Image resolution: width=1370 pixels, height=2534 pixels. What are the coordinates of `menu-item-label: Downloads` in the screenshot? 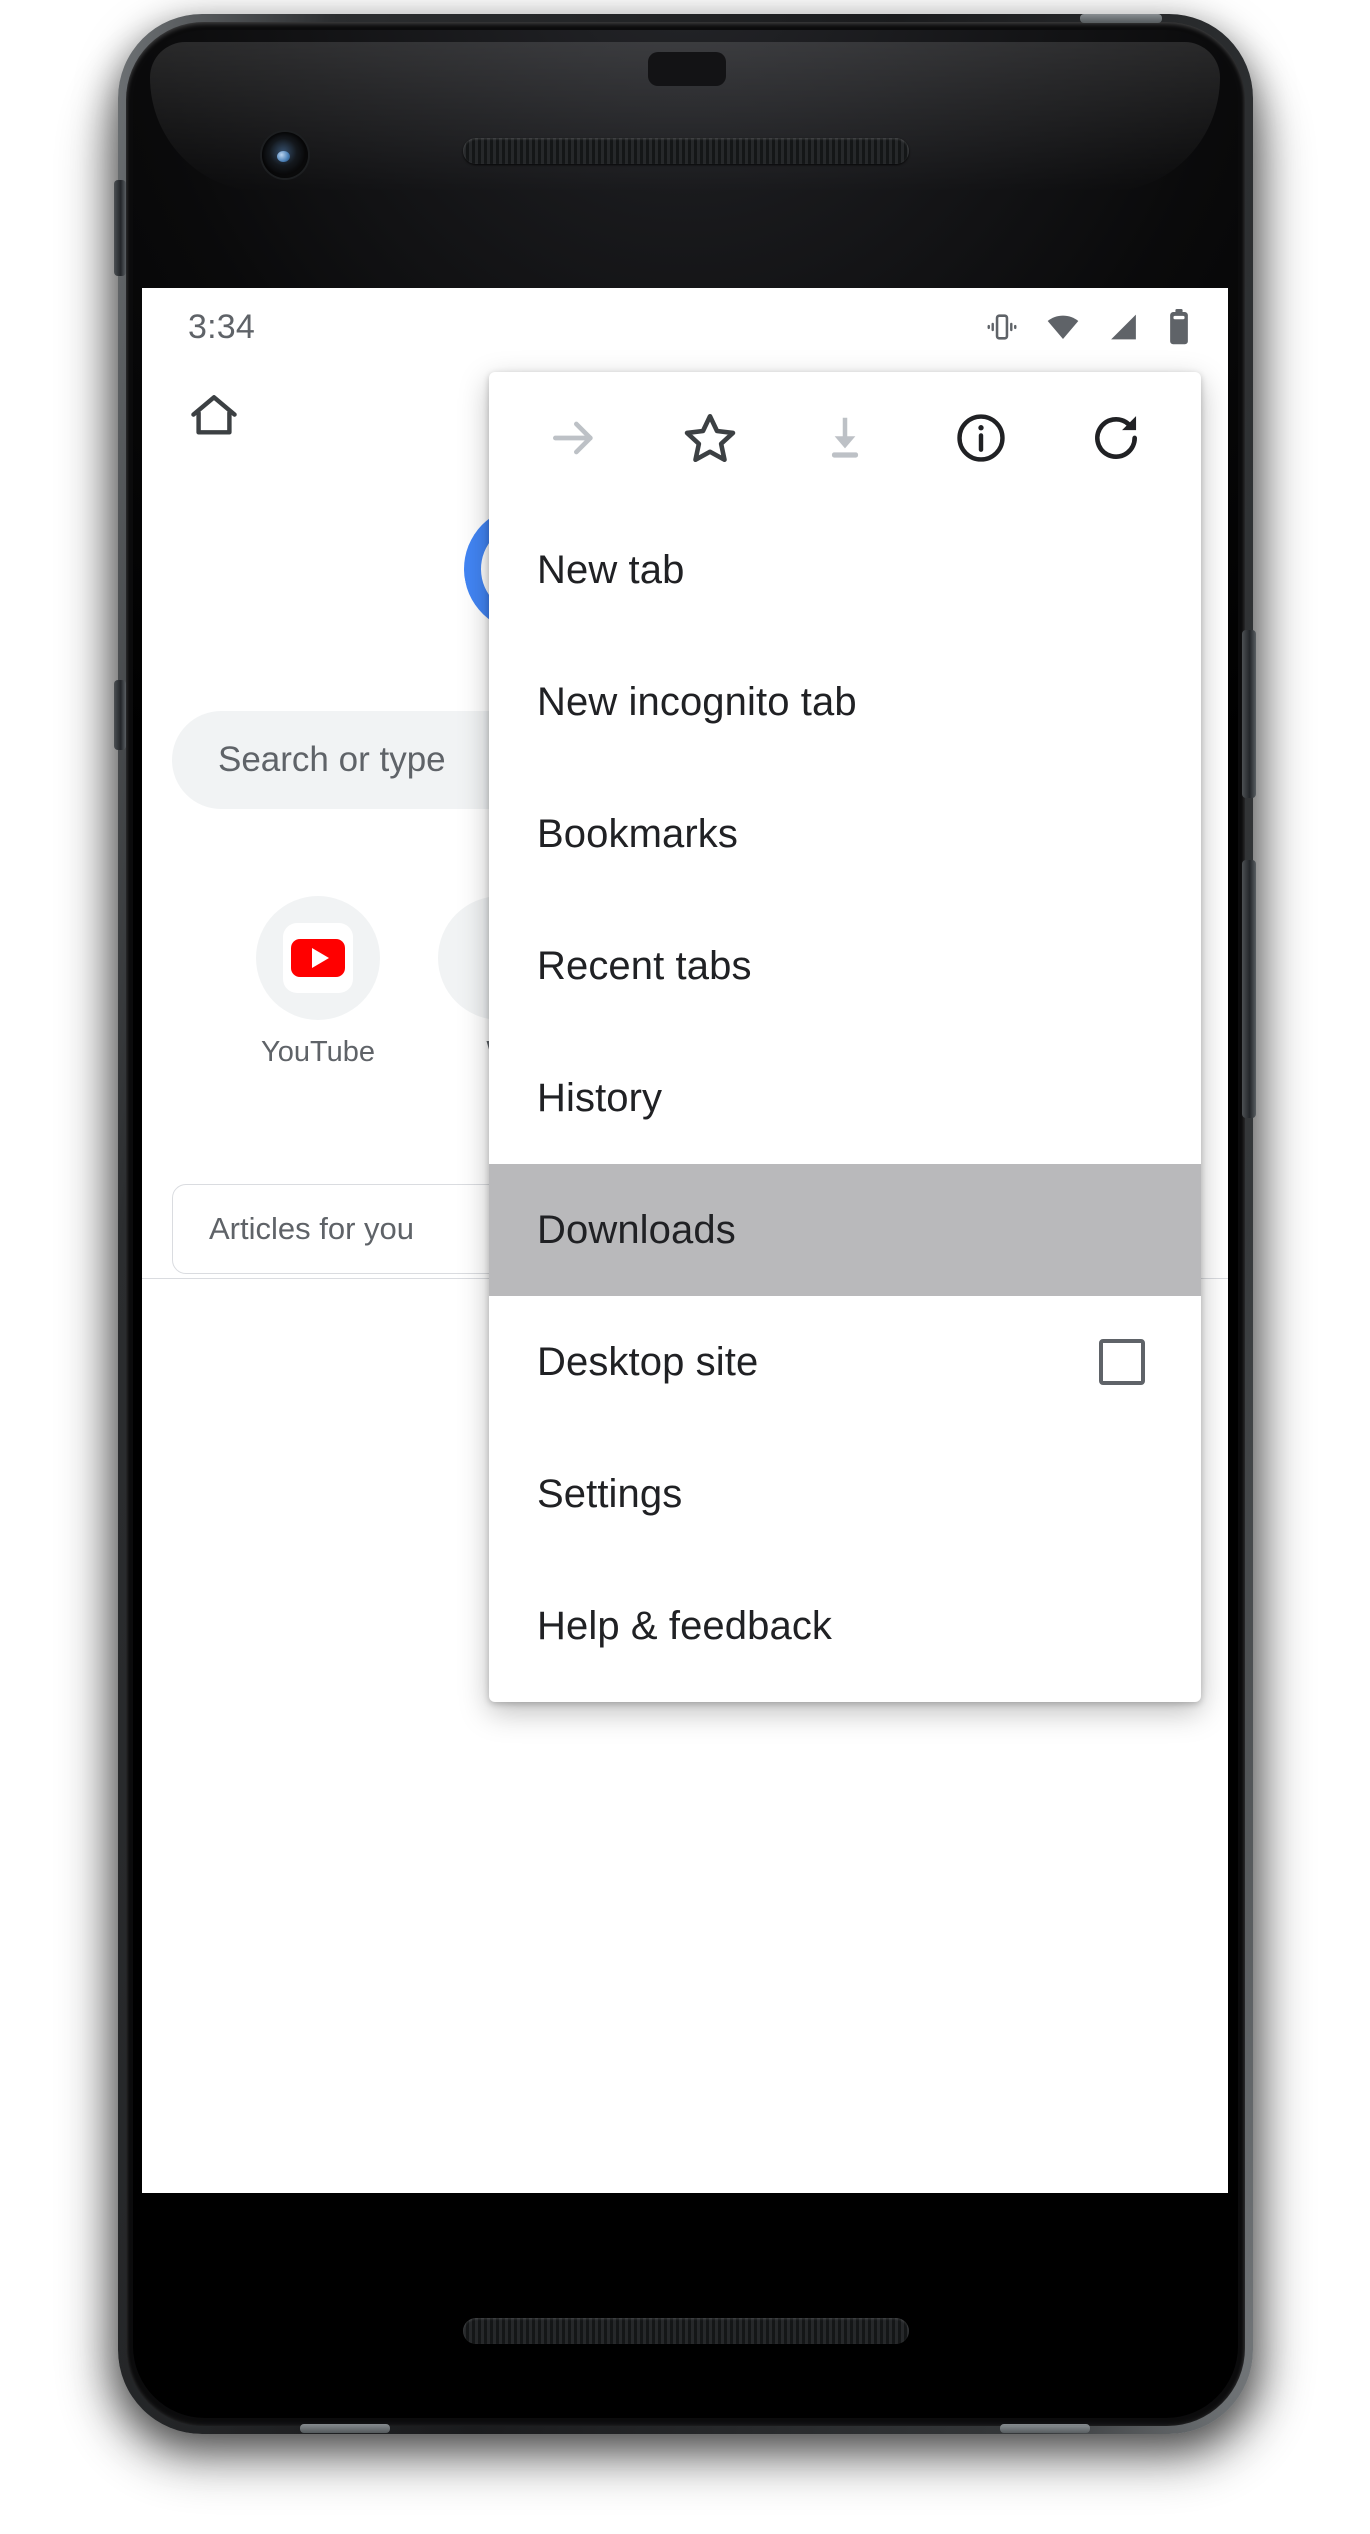 It's located at (636, 1229).